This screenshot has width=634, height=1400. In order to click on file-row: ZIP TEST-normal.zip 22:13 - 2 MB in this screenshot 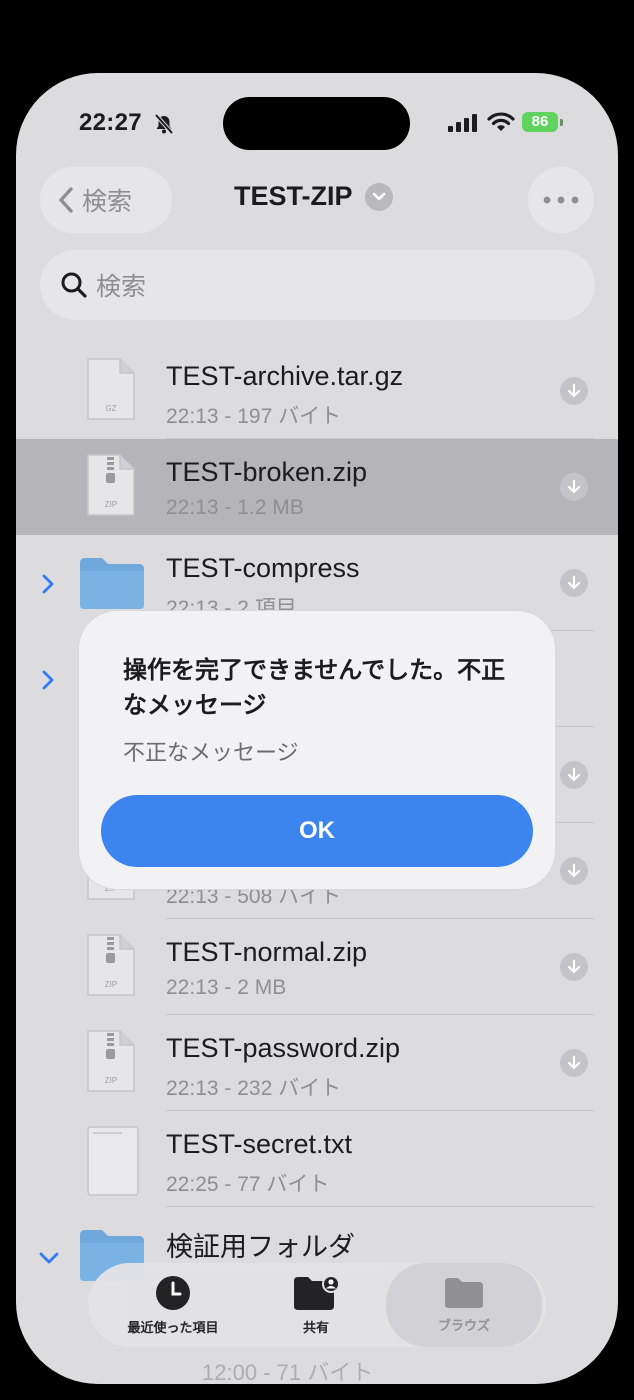, I will do `click(317, 967)`.